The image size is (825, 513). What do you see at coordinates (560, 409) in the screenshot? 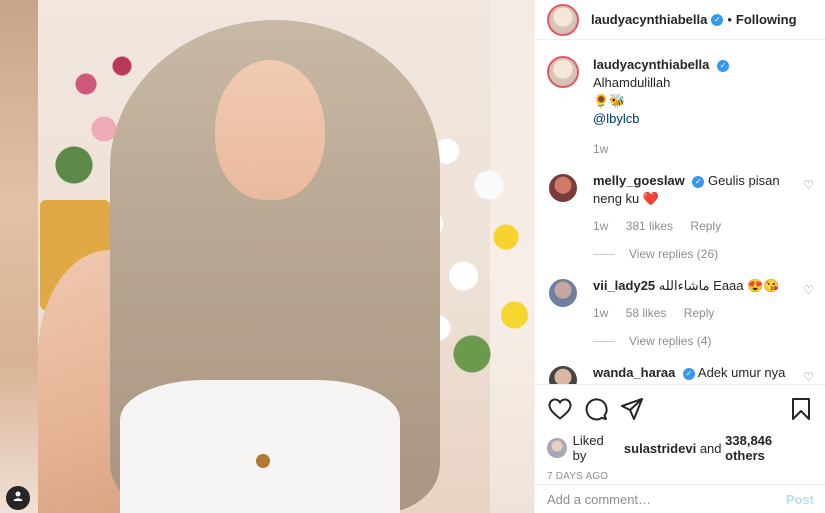
I see `heart-icon` at bounding box center [560, 409].